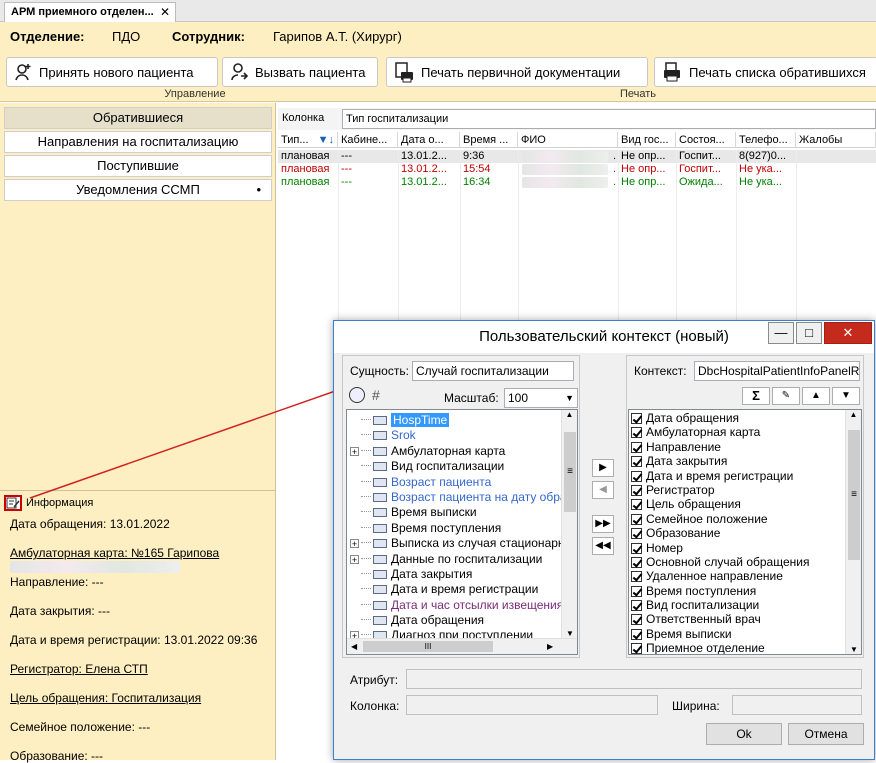 Image resolution: width=876 pixels, height=763 pixels. I want to click on call-patient-button: Вызвать пациента, so click(300, 72).